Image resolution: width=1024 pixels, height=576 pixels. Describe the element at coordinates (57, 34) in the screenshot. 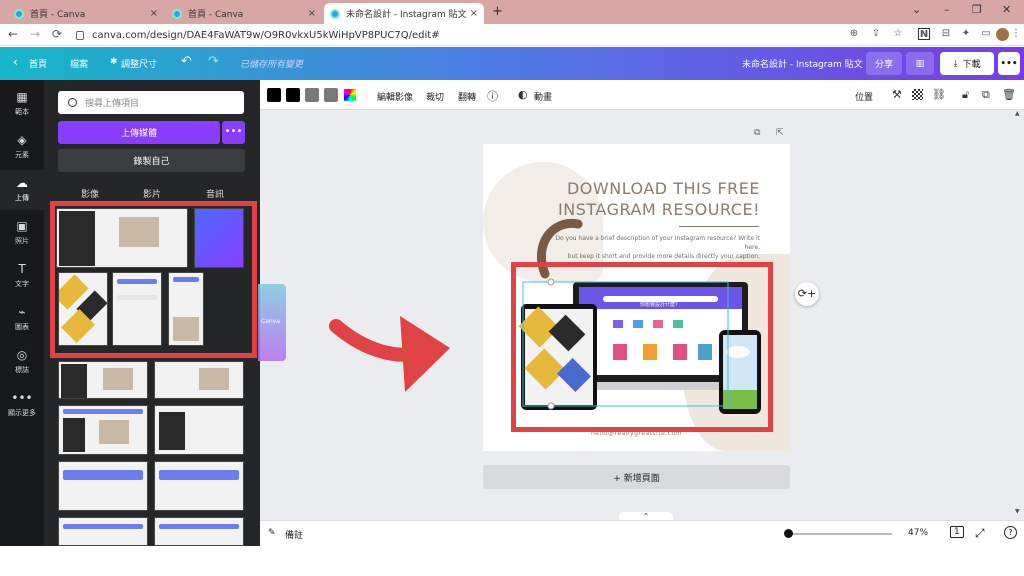

I see `reload-icon: ⟳` at that location.